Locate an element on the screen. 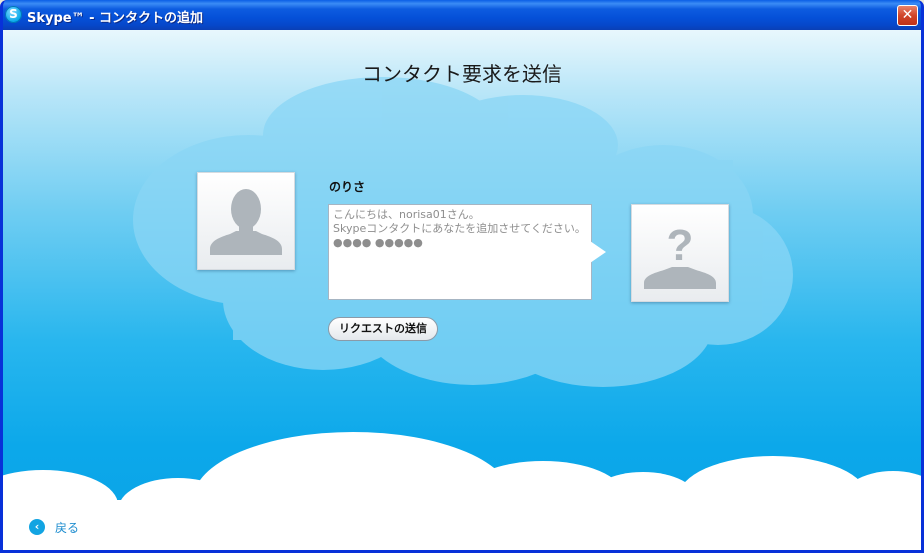 Image resolution: width=924 pixels, height=553 pixels. default-person-icon is located at coordinates (246, 222).